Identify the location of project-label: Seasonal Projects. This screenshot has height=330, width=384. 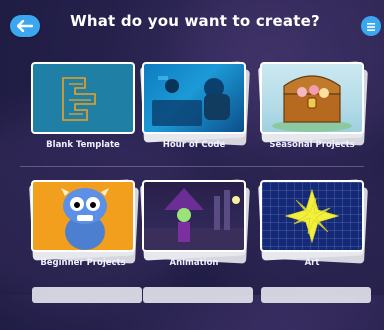
(312, 145).